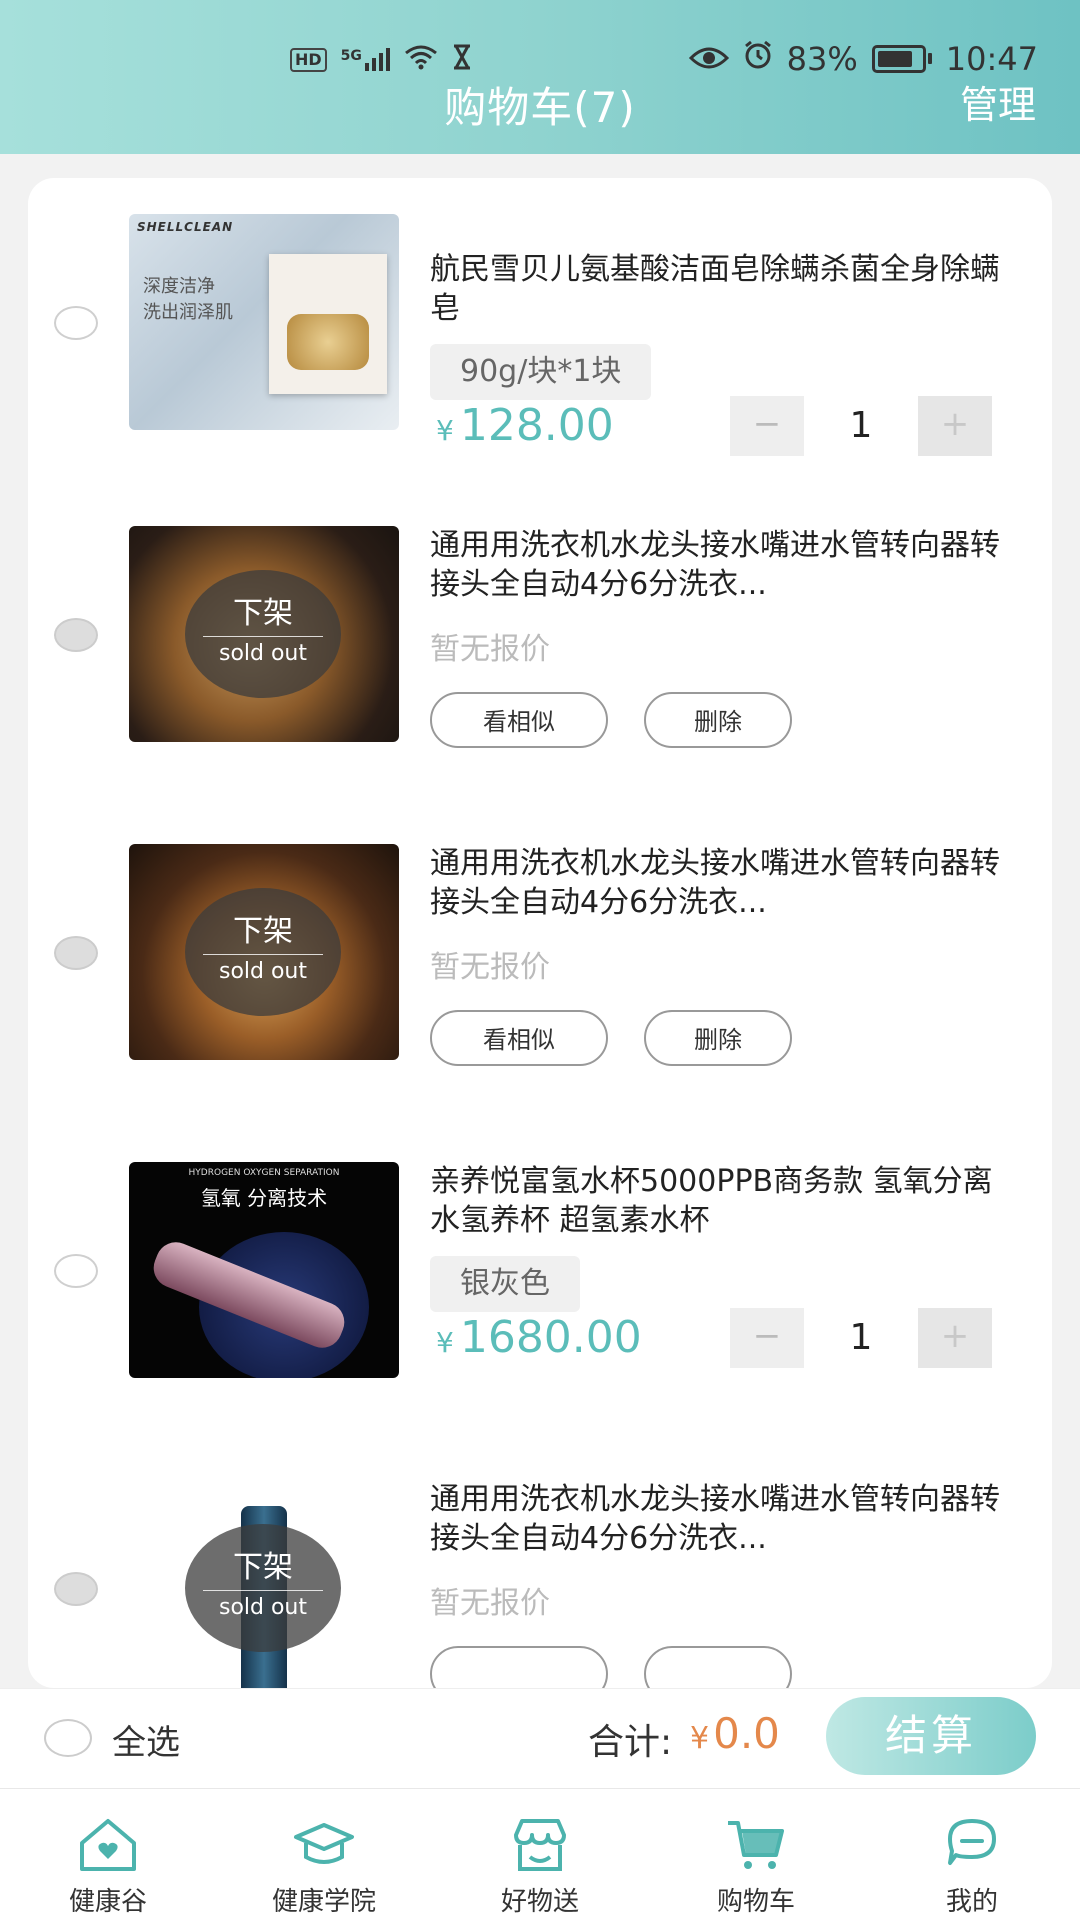  I want to click on delete-button, so click(718, 1667).